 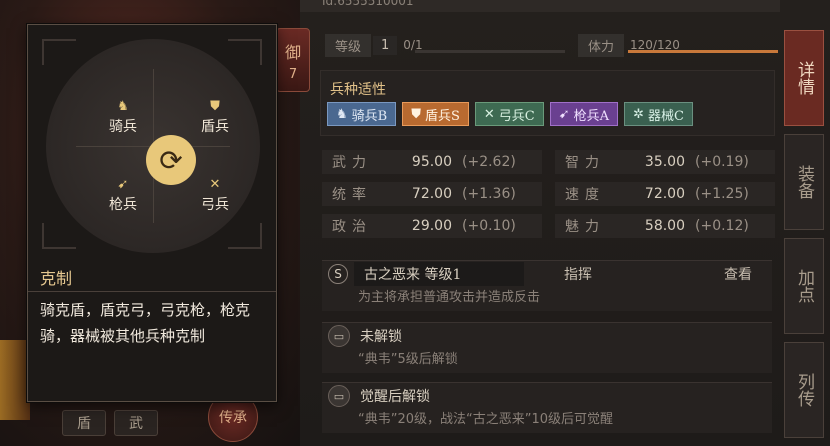 What do you see at coordinates (352, 195) in the screenshot?
I see `attr-name: 统率` at bounding box center [352, 195].